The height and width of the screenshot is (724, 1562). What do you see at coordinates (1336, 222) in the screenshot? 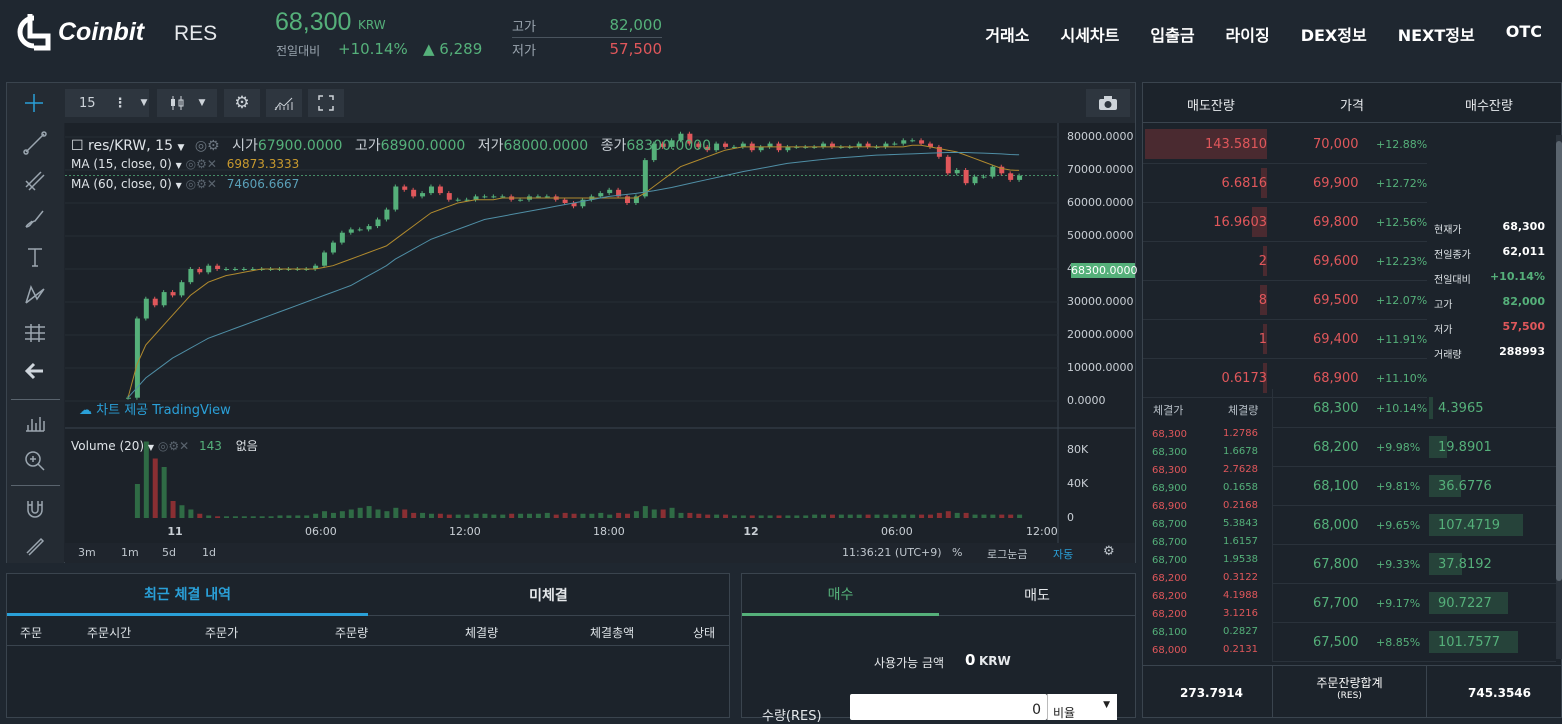
I see `ask-price: 69,800` at bounding box center [1336, 222].